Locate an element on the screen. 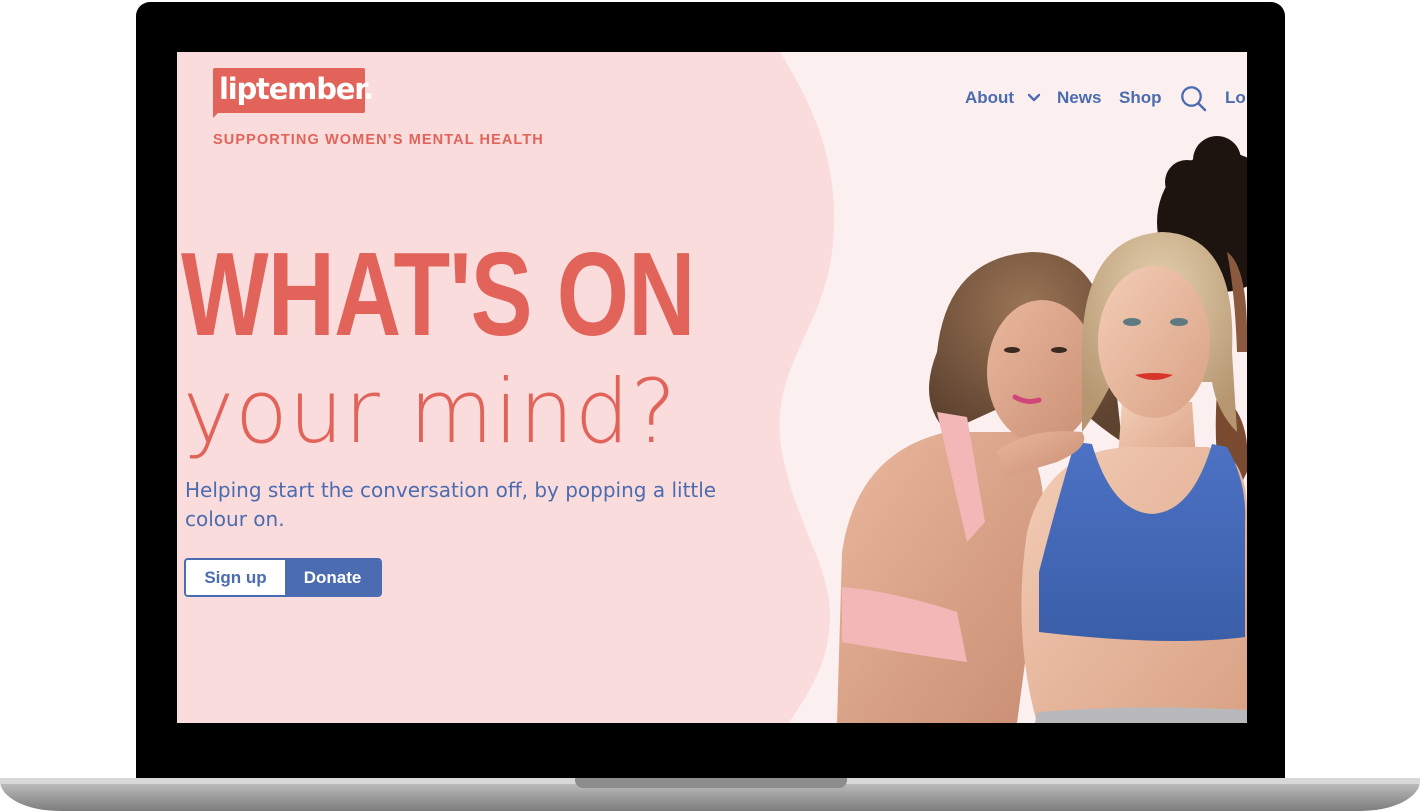 This screenshot has height=811, width=1420. hero-cta-group: Sign up Donate is located at coordinates (283, 577).